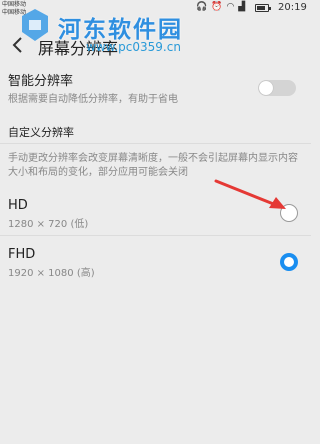 Image resolution: width=320 pixels, height=444 pixels. What do you see at coordinates (35, 25) in the screenshot?
I see `watermark-logo-icon` at bounding box center [35, 25].